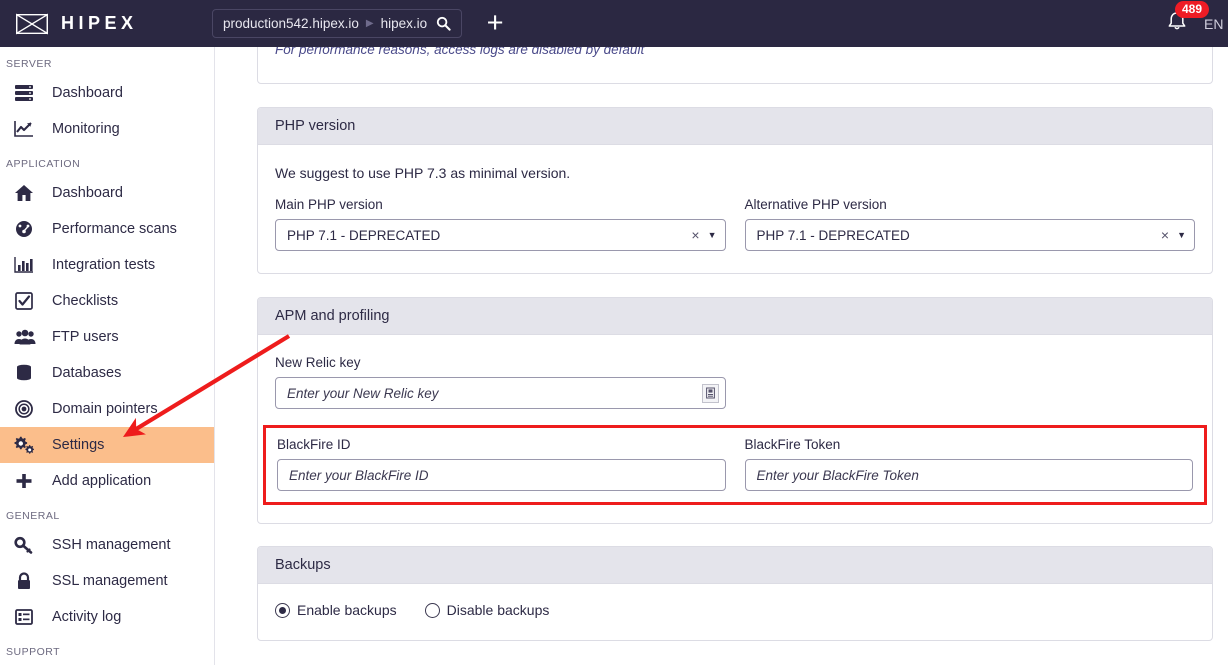 The height and width of the screenshot is (665, 1228). I want to click on sidebar-item-label: Monitoring, so click(86, 129).